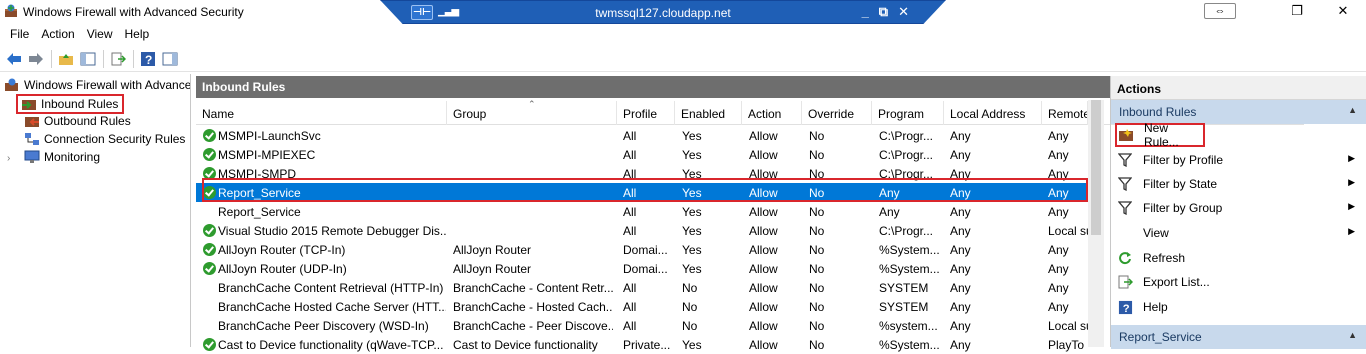 The image size is (1366, 354). Describe the element at coordinates (1183, 208) in the screenshot. I see `action-label: Filter by Group` at that location.